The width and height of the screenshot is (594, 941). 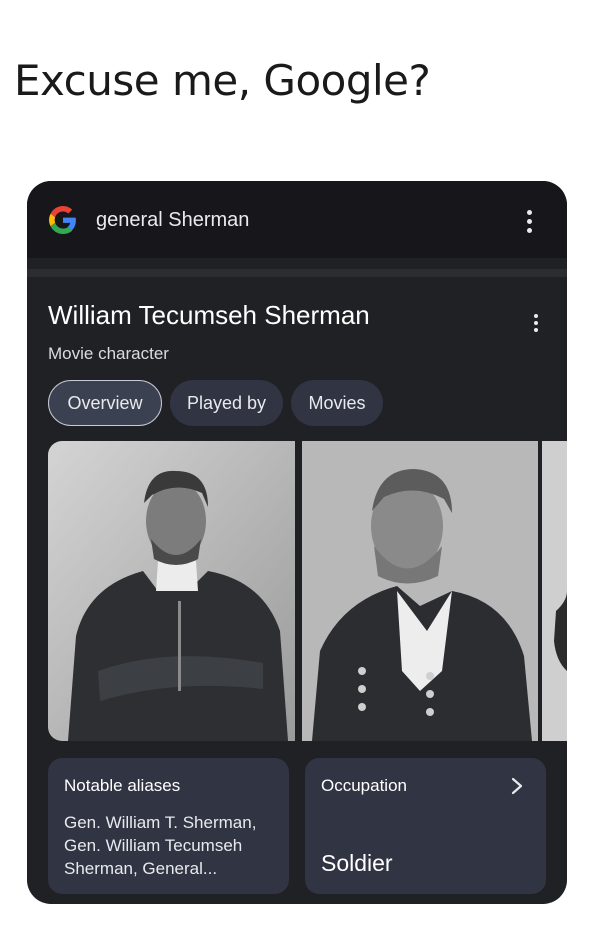 I want to click on meme-caption: Excuse me, Google?, so click(x=222, y=80).